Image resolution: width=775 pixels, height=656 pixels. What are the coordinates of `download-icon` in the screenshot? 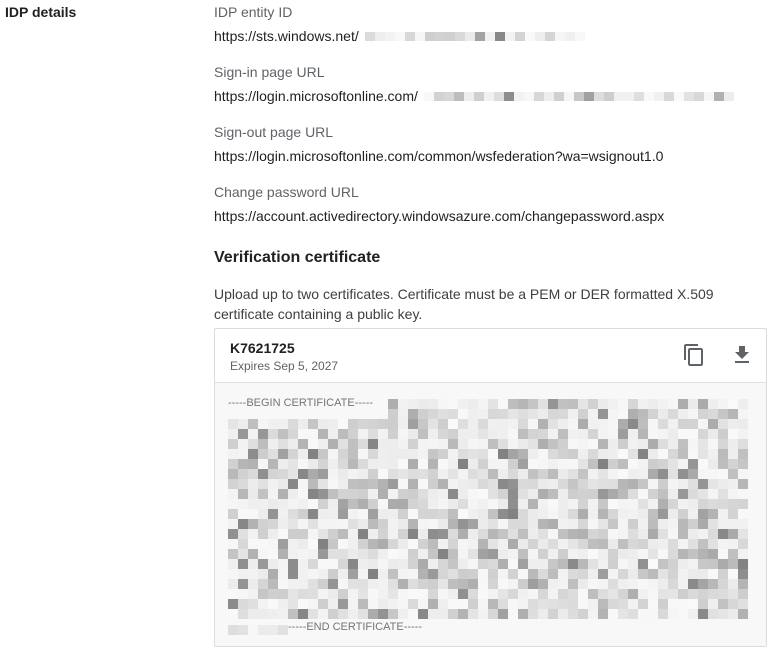 It's located at (742, 355).